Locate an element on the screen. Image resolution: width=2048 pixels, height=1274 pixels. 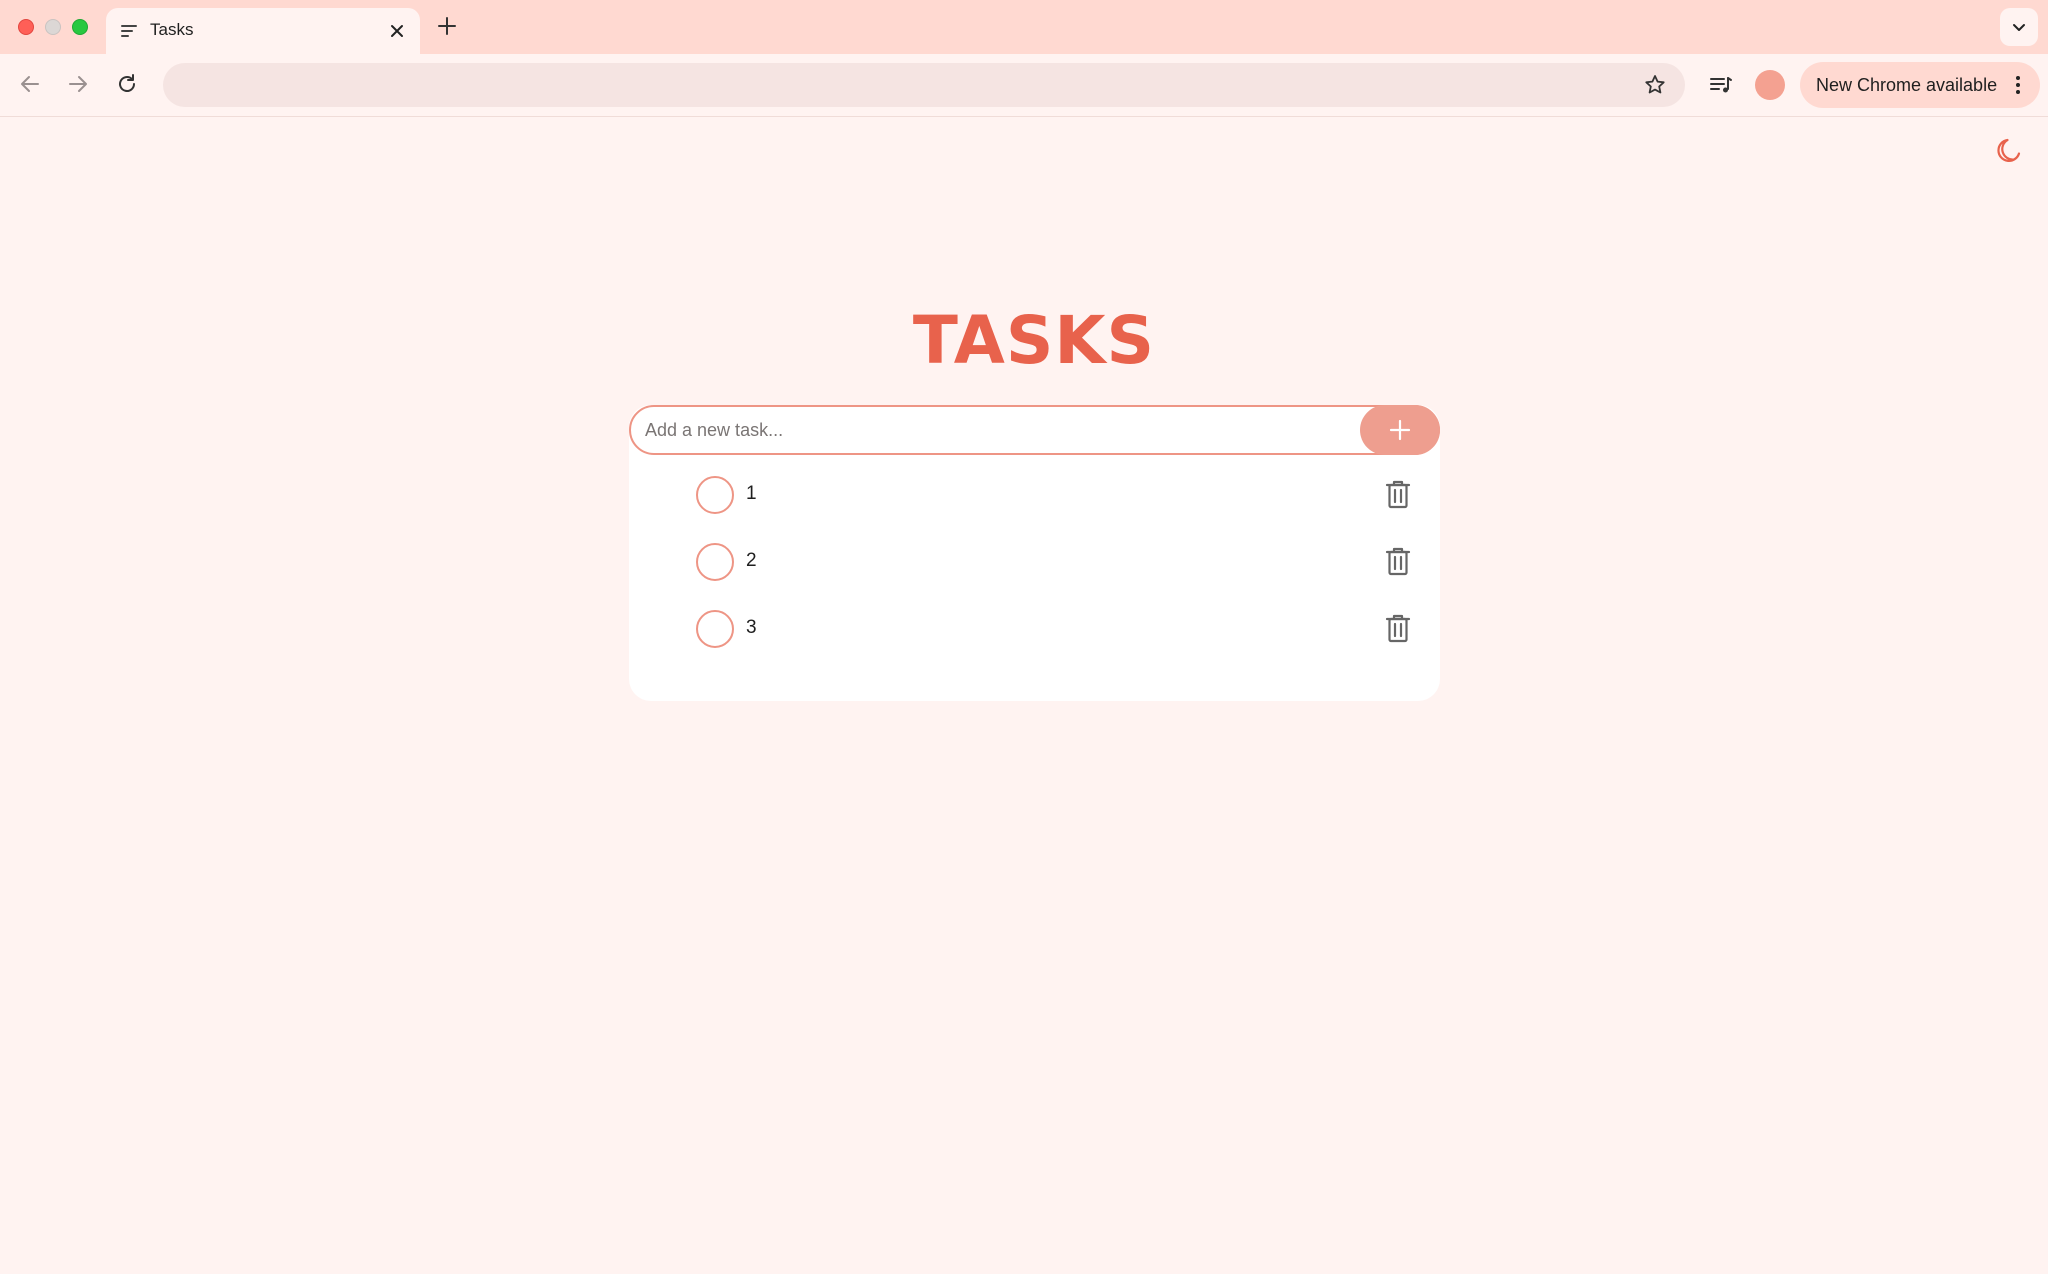
task-item: 2 is located at coordinates (1034, 568).